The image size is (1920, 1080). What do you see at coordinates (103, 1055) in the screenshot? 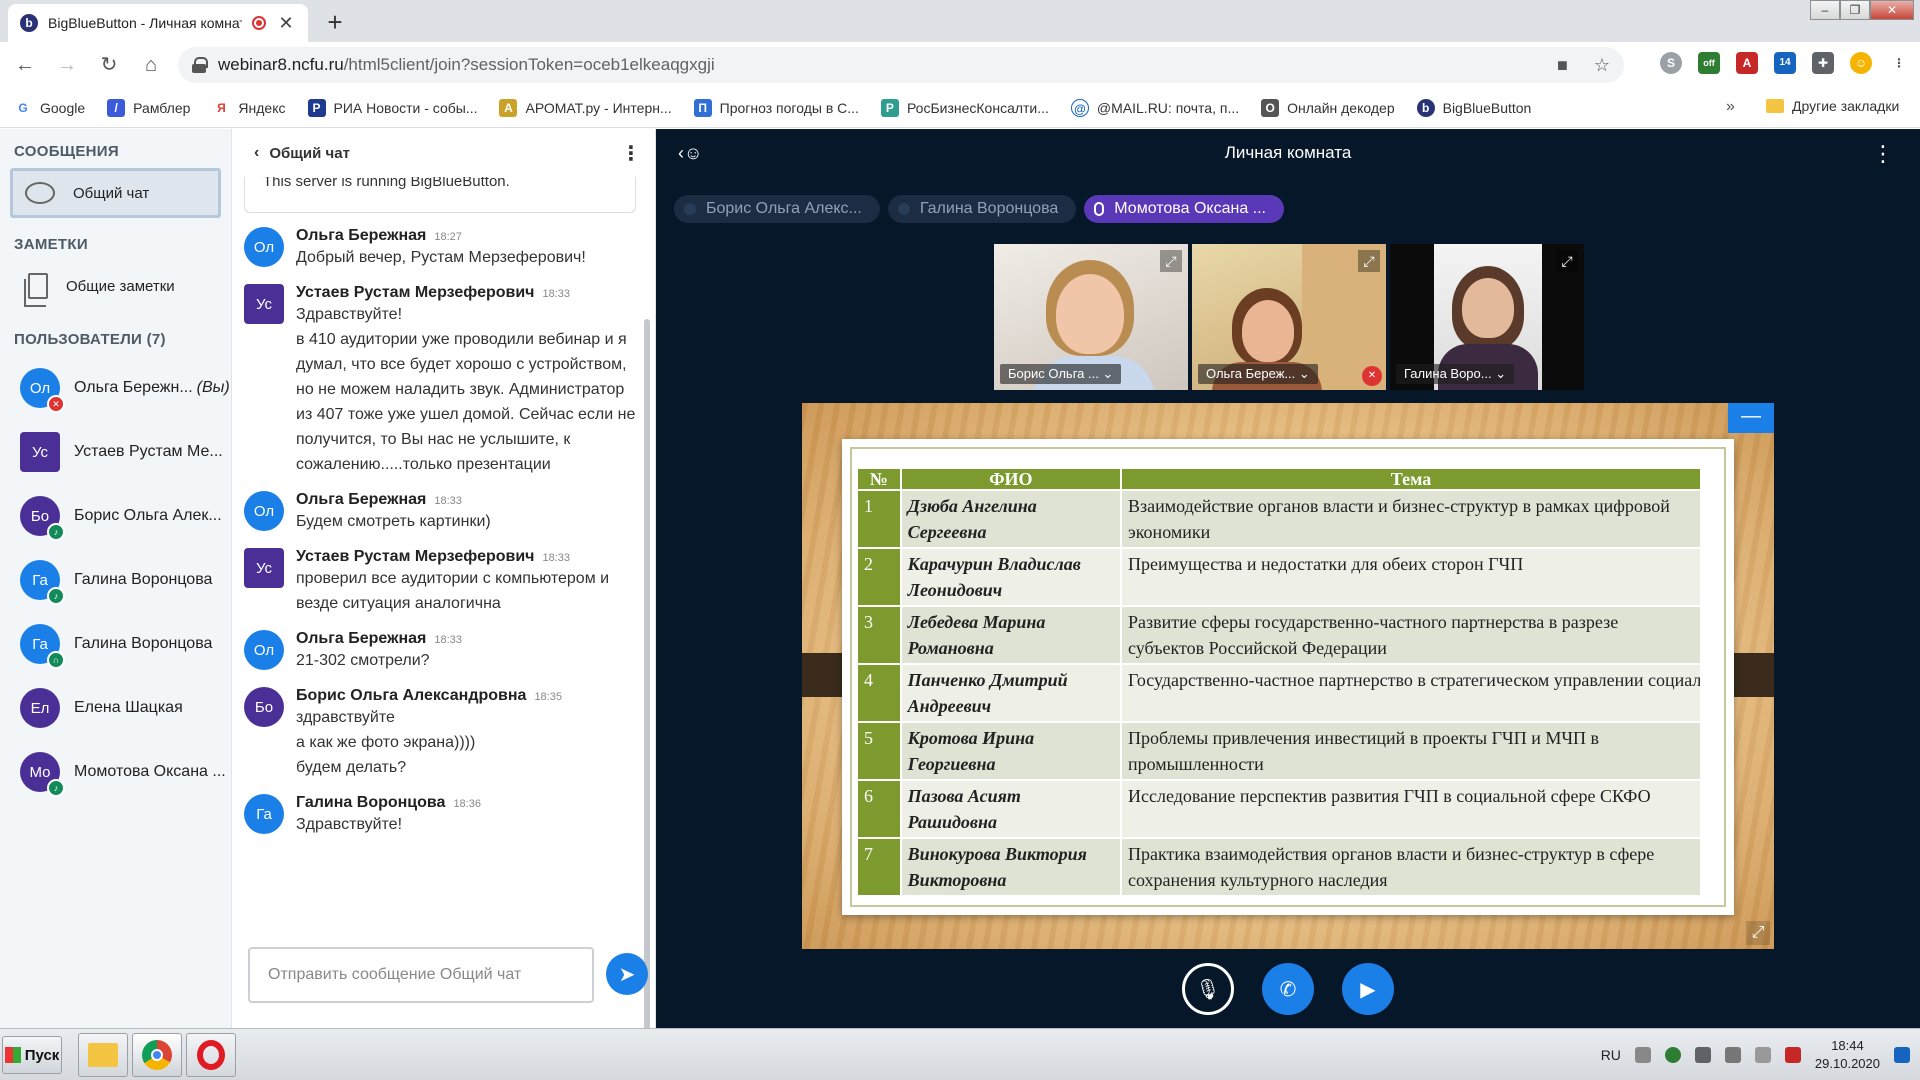
I see `explorer-taskbar-button` at bounding box center [103, 1055].